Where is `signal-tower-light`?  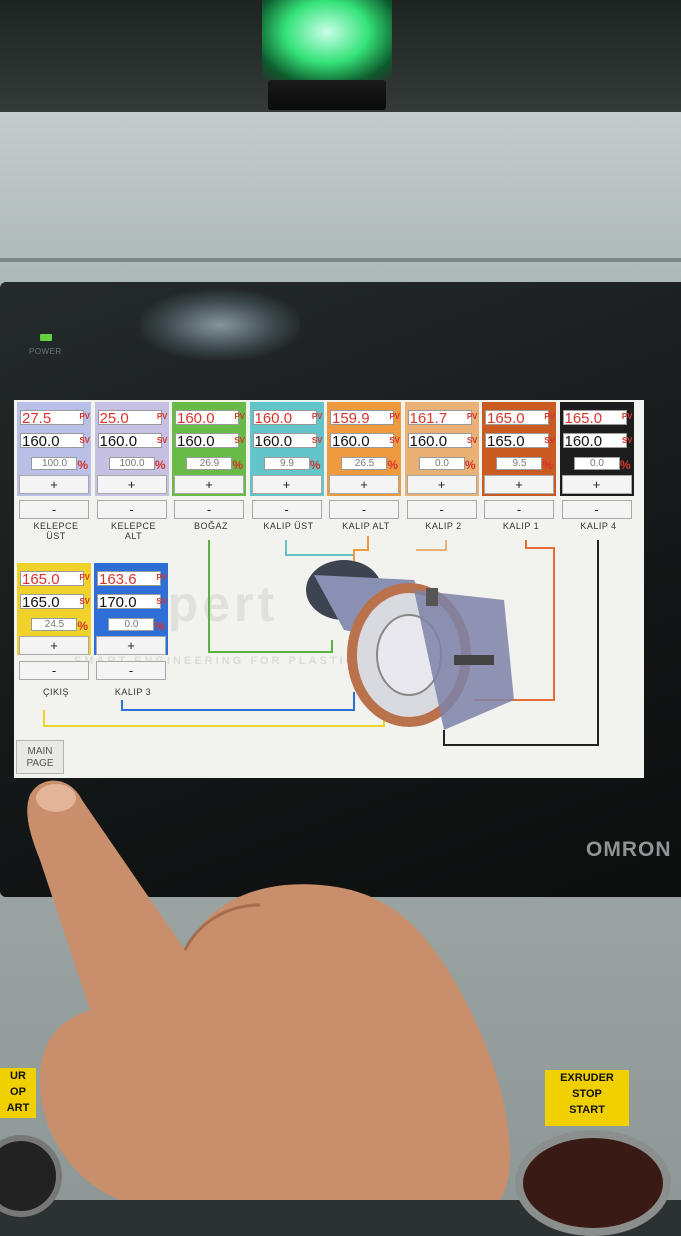 signal-tower-light is located at coordinates (327, 56).